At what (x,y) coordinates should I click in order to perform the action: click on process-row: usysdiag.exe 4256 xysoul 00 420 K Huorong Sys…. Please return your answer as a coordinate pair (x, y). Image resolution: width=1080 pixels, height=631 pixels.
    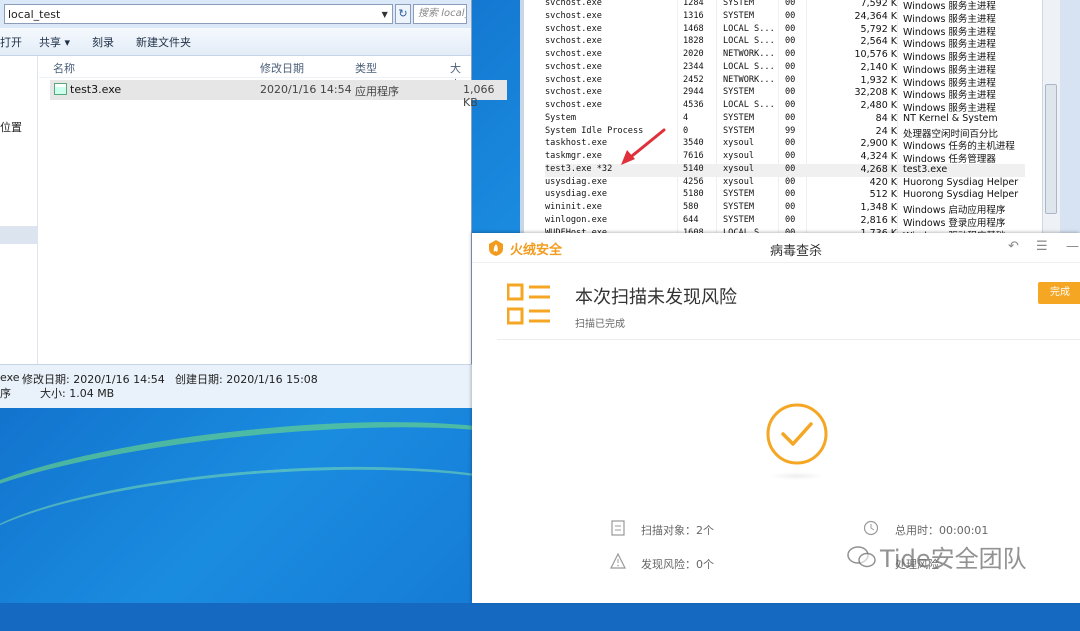
    Looking at the image, I should click on (785, 183).